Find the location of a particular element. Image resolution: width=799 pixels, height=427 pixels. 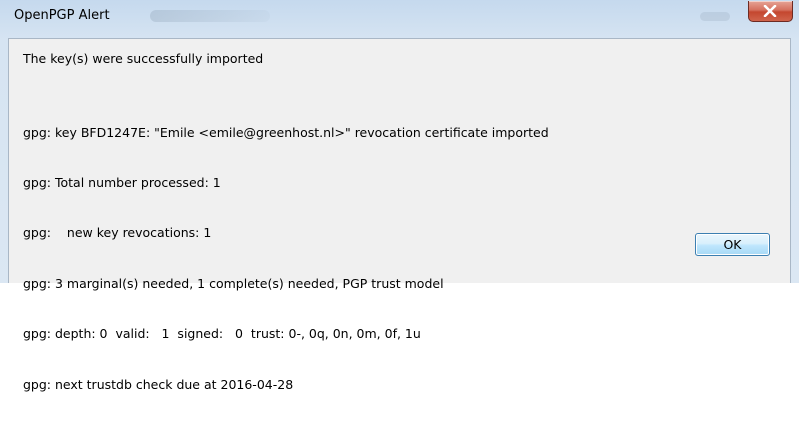

success-headline: The key(s) were successfully imported is located at coordinates (143, 58).